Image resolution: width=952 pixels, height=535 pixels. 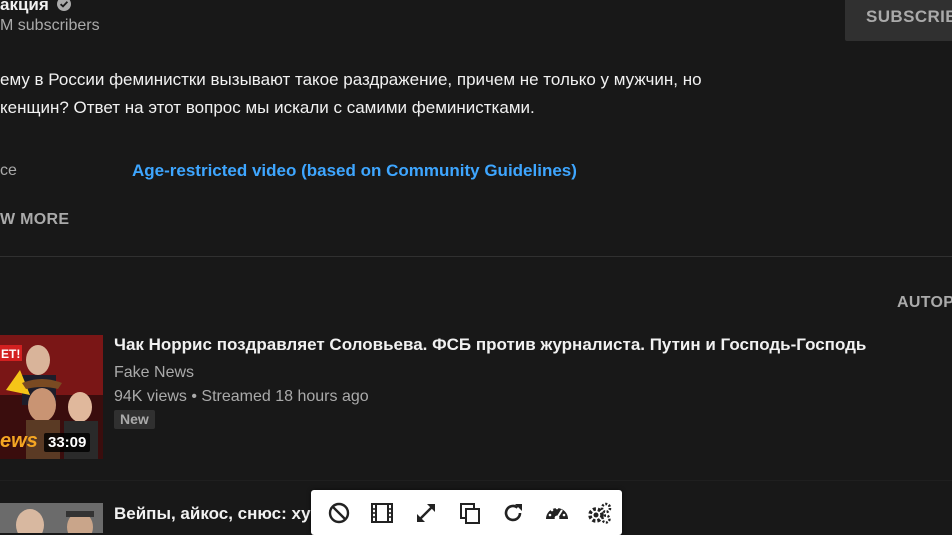 I want to click on speed-button, so click(x=557, y=513).